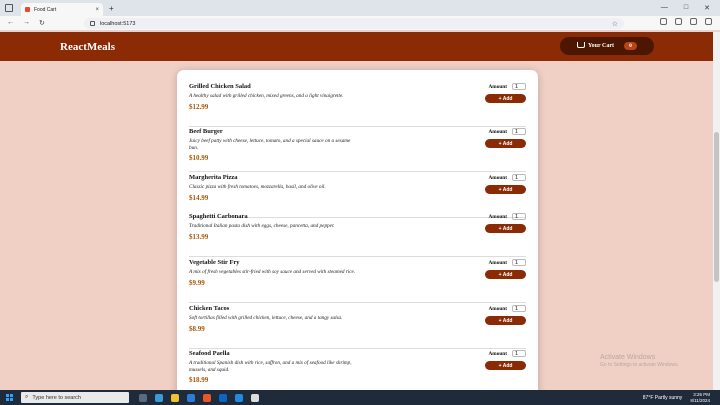  What do you see at coordinates (207, 397) in the screenshot?
I see `firefox-icon` at bounding box center [207, 397].